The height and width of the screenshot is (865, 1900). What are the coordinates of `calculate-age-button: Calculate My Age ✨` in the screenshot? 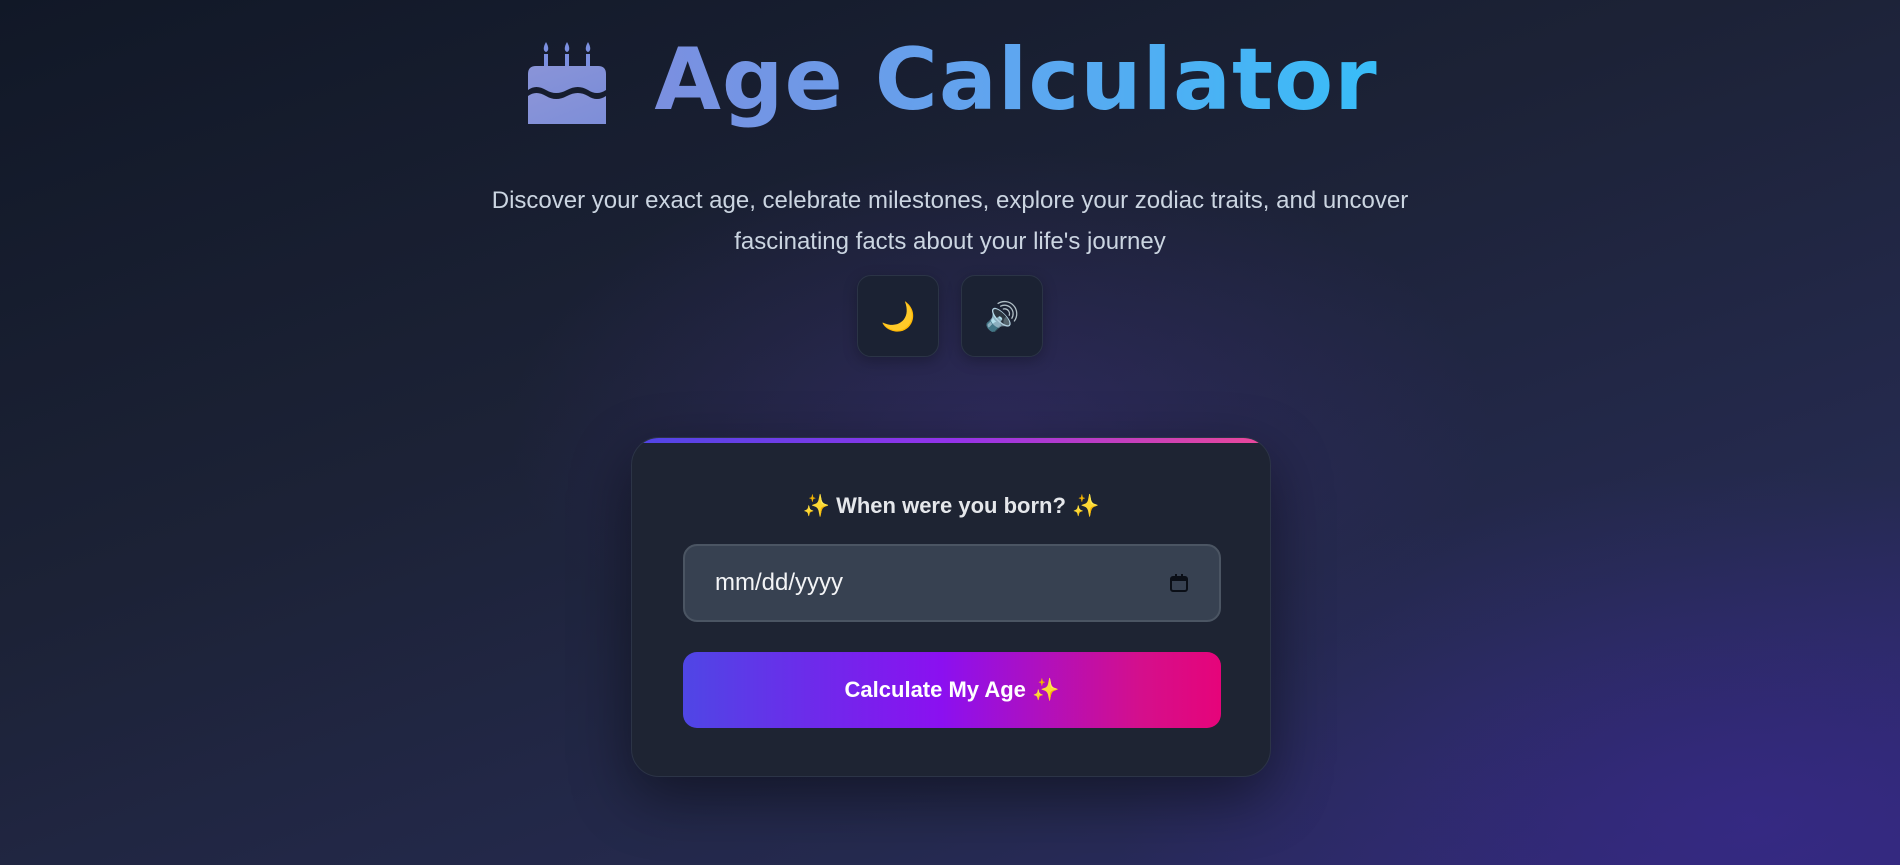 It's located at (952, 690).